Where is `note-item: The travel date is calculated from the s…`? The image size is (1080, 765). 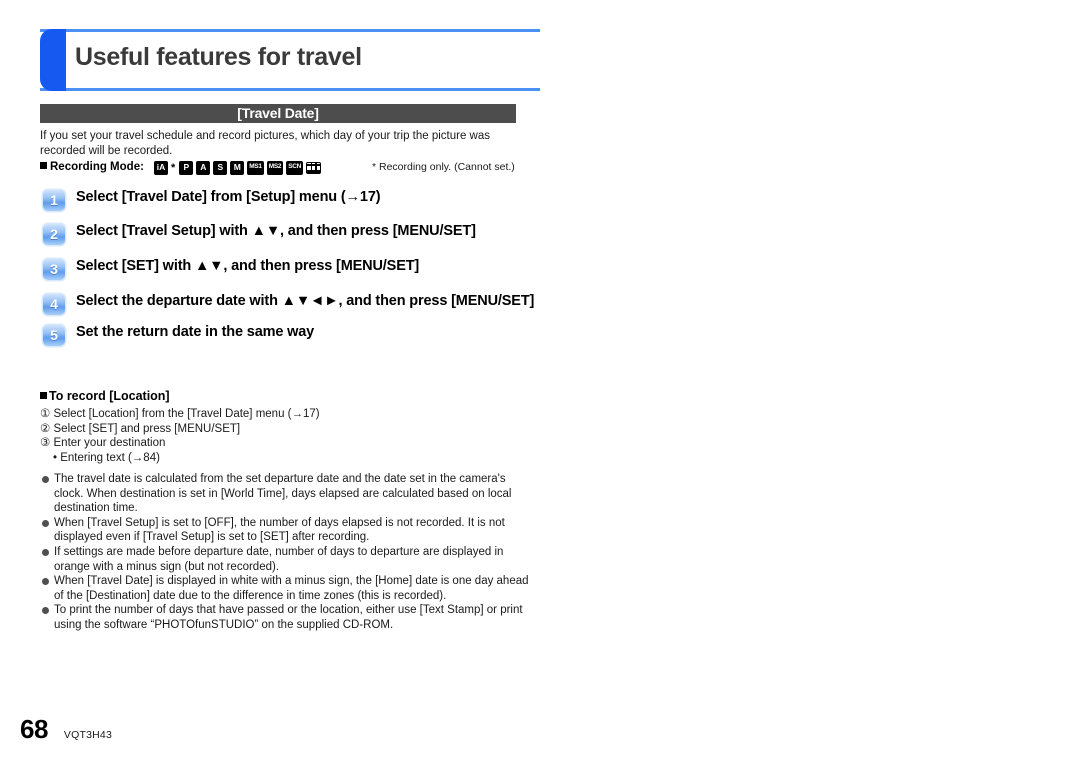 note-item: The travel date is calculated from the s… is located at coordinates (285, 494).